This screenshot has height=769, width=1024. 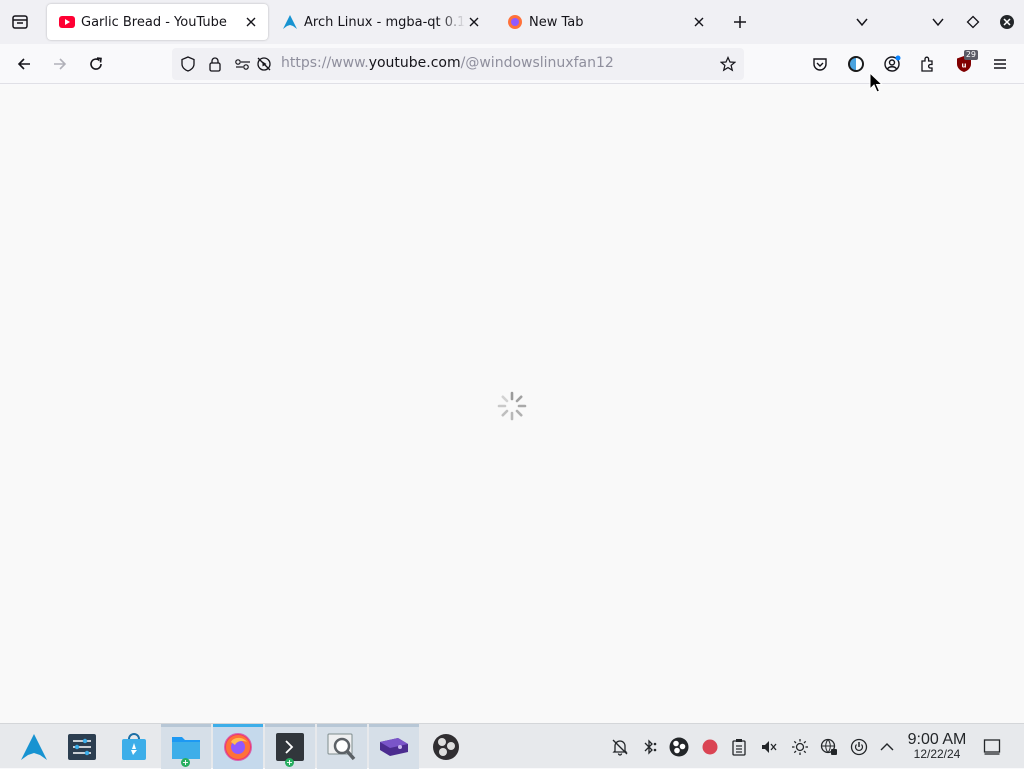 I want to click on taskbar-terminal: +, so click(x=290, y=746).